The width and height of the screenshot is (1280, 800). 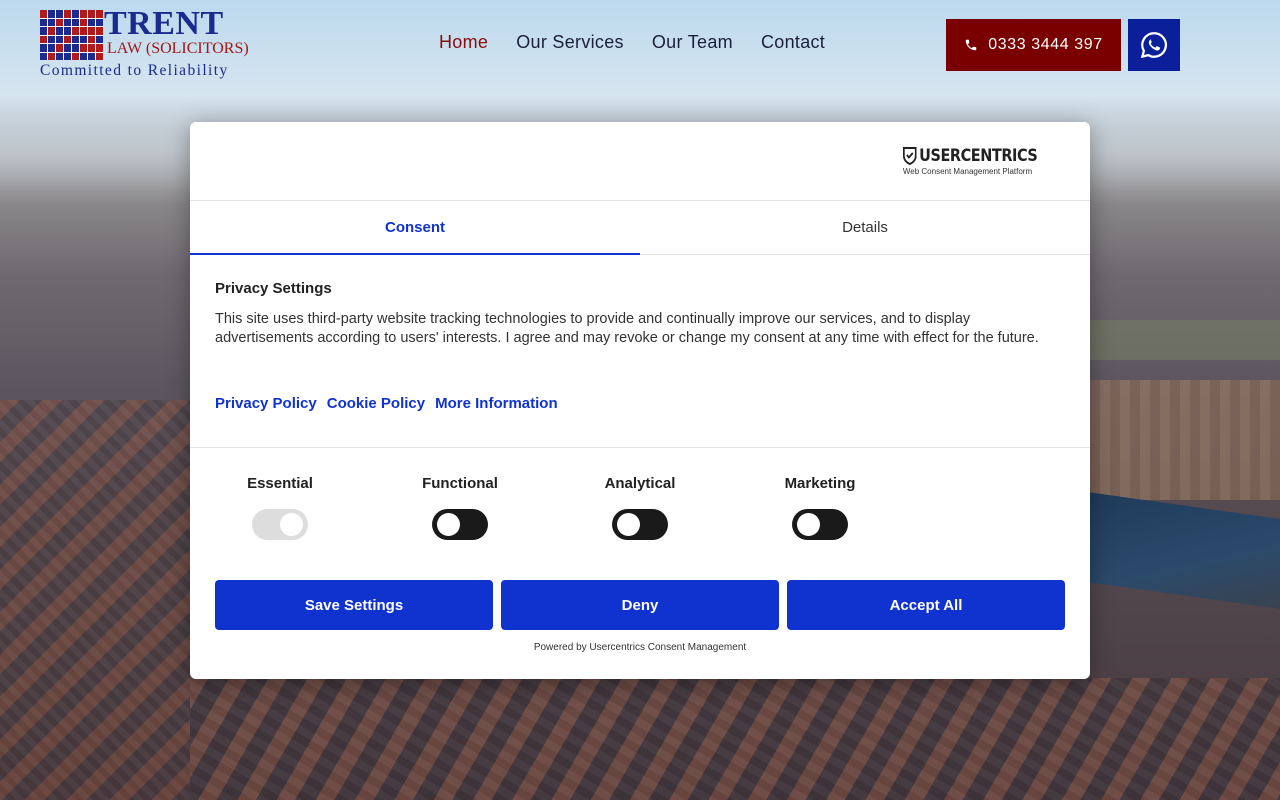 What do you see at coordinates (273, 288) in the screenshot?
I see `privacy-settings-title: Privacy Settings` at bounding box center [273, 288].